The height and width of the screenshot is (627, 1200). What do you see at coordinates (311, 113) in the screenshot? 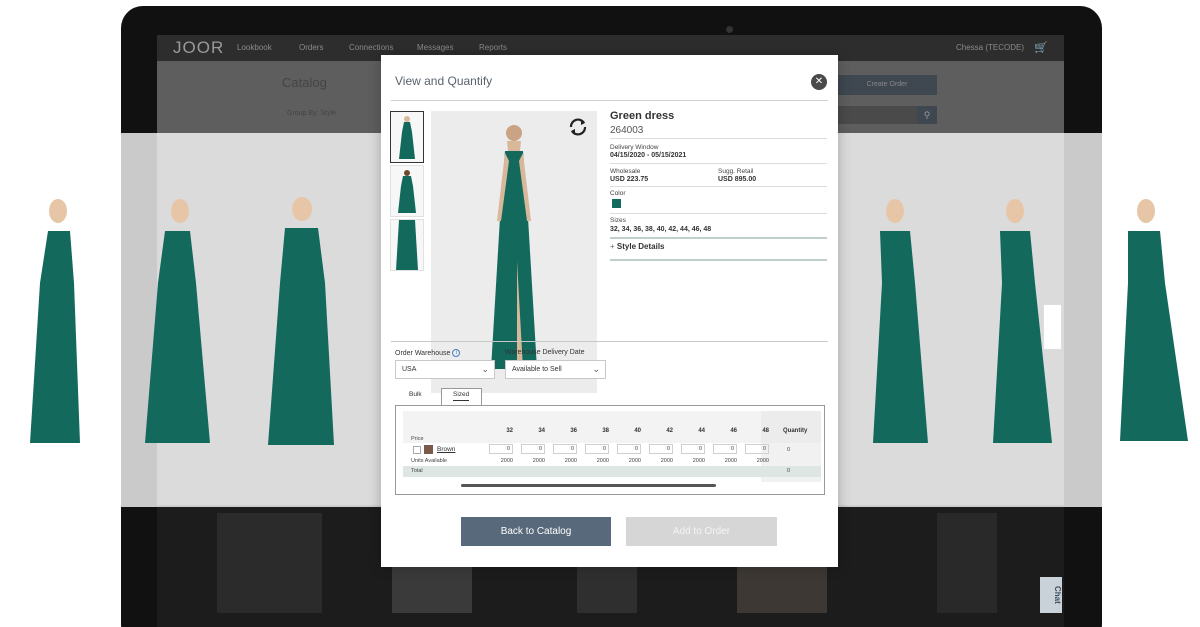
I see `group-by-select: Group By: Style` at bounding box center [311, 113].